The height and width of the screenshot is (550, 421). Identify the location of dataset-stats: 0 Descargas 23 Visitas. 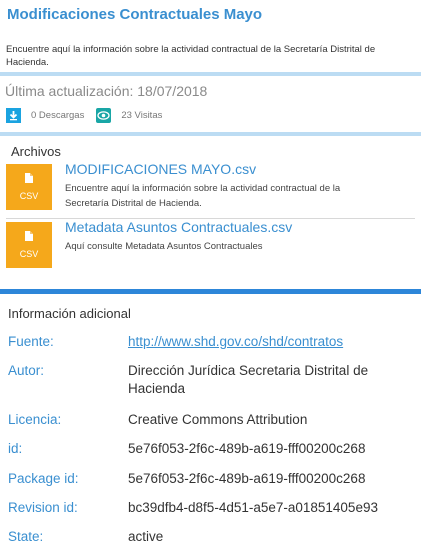
(84, 115).